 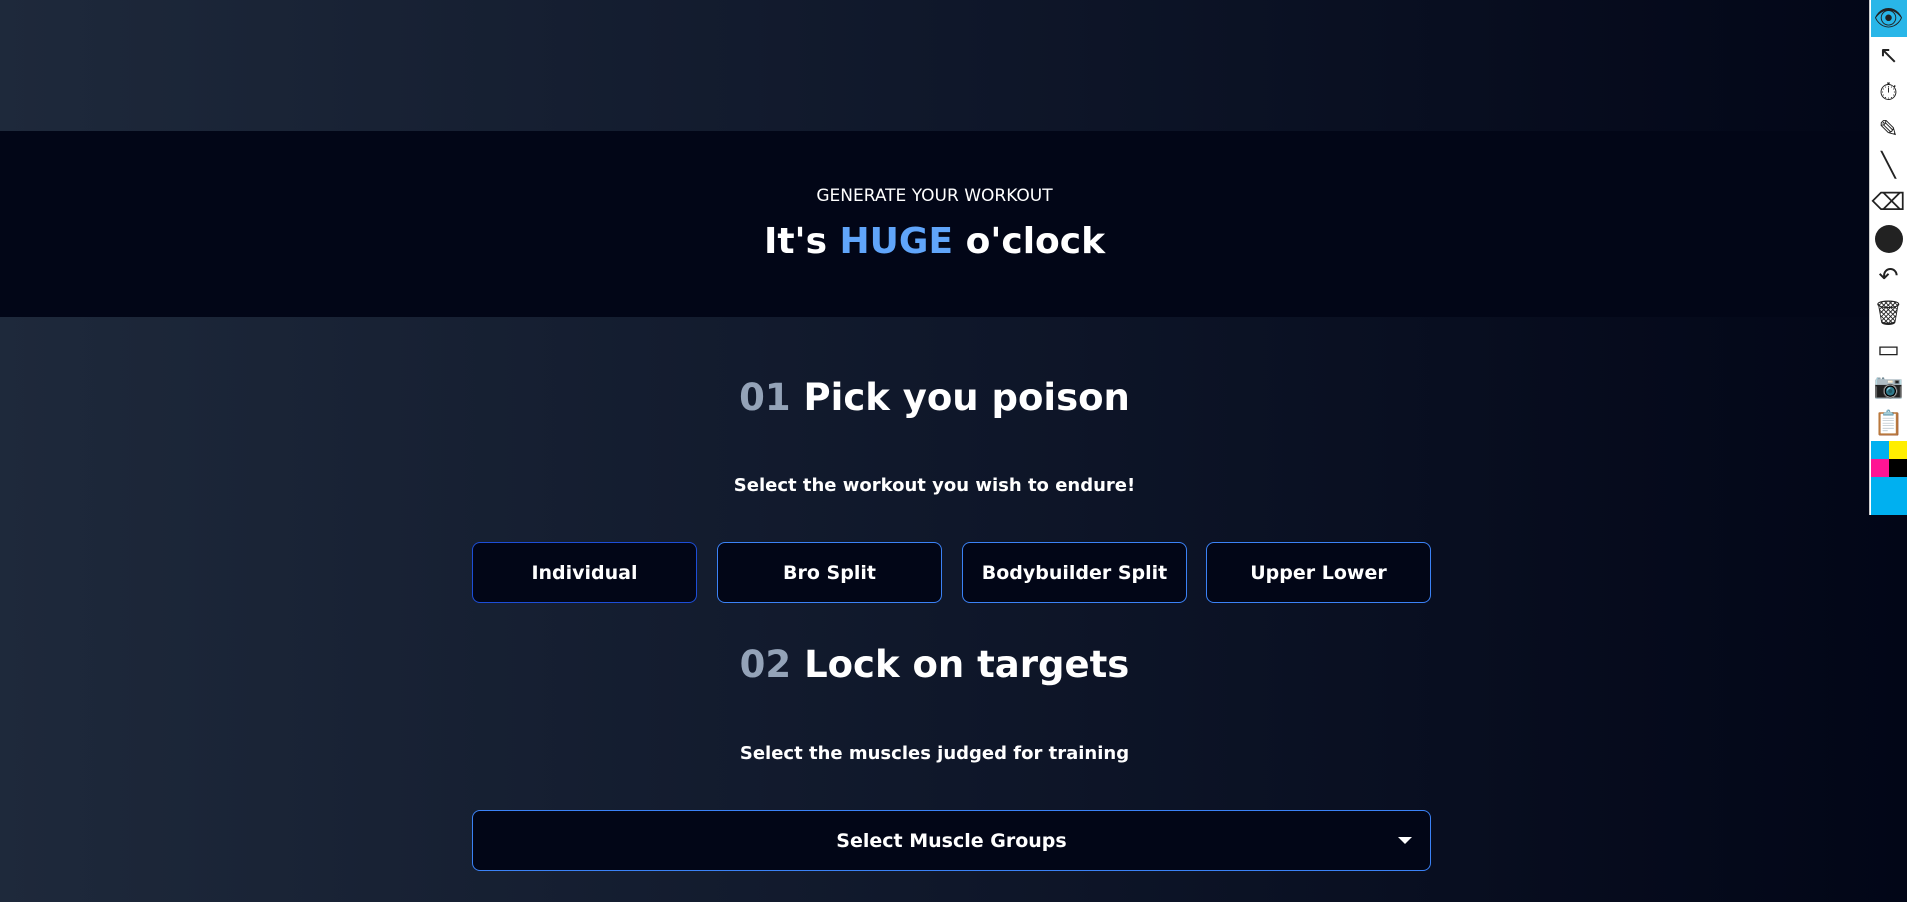 What do you see at coordinates (1897, 468) in the screenshot?
I see `color-swatch-black` at bounding box center [1897, 468].